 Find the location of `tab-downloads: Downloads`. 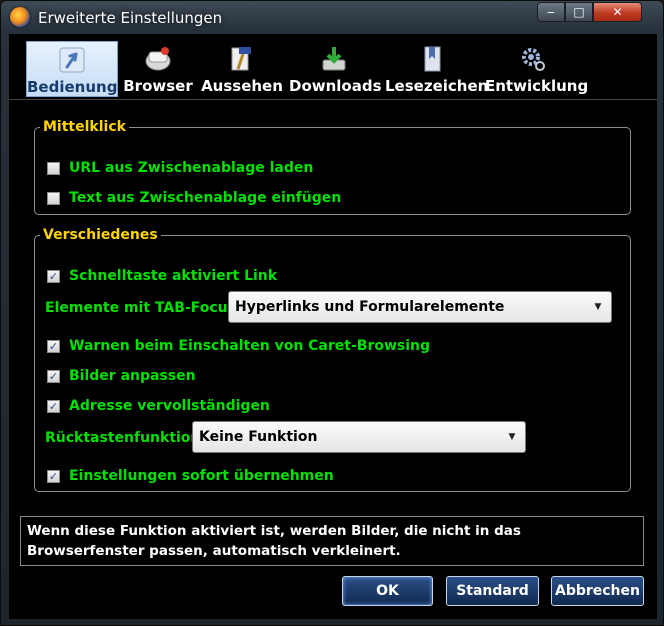

tab-downloads: Downloads is located at coordinates (335, 69).